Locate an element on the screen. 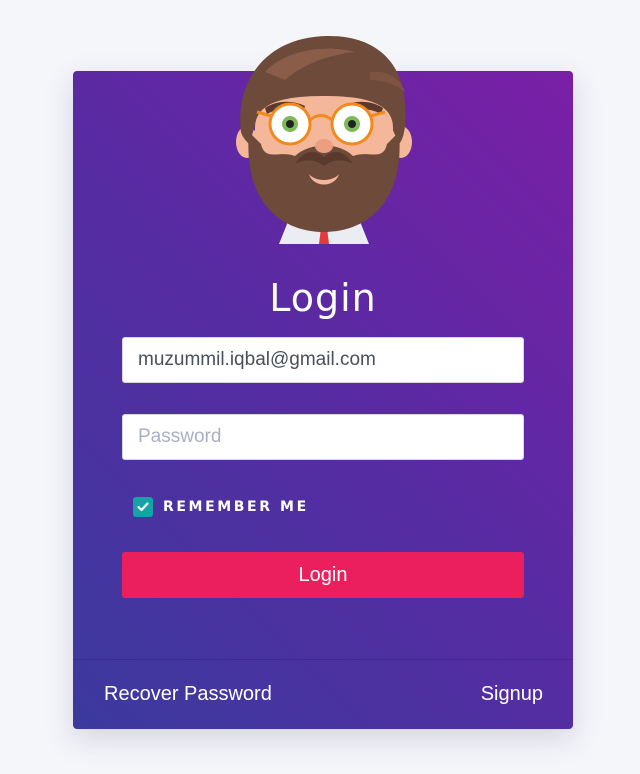 This screenshot has width=640, height=774. check-icon is located at coordinates (143, 507).